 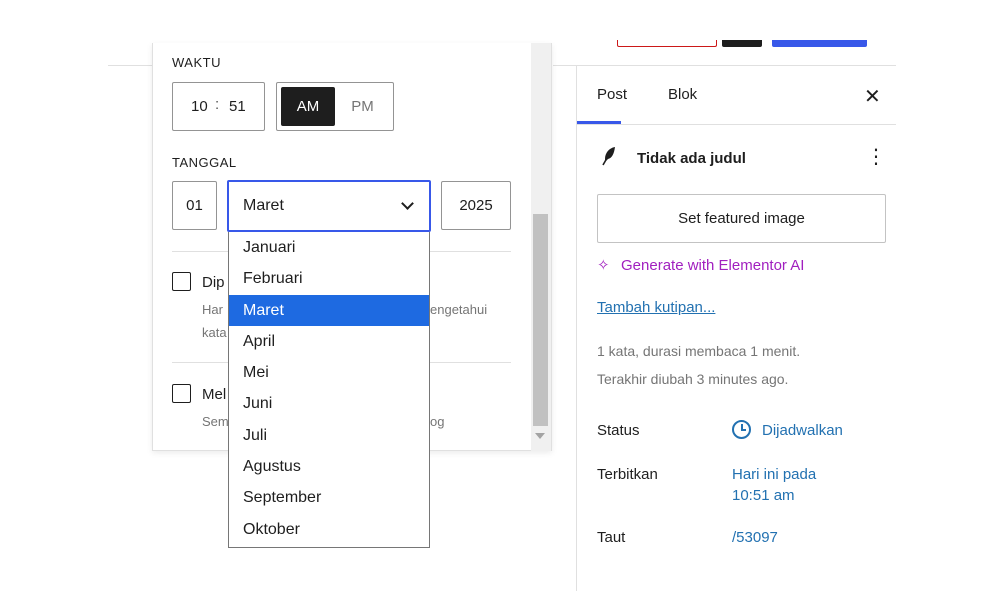 What do you see at coordinates (362, 106) in the screenshot?
I see `pm-button: PM` at bounding box center [362, 106].